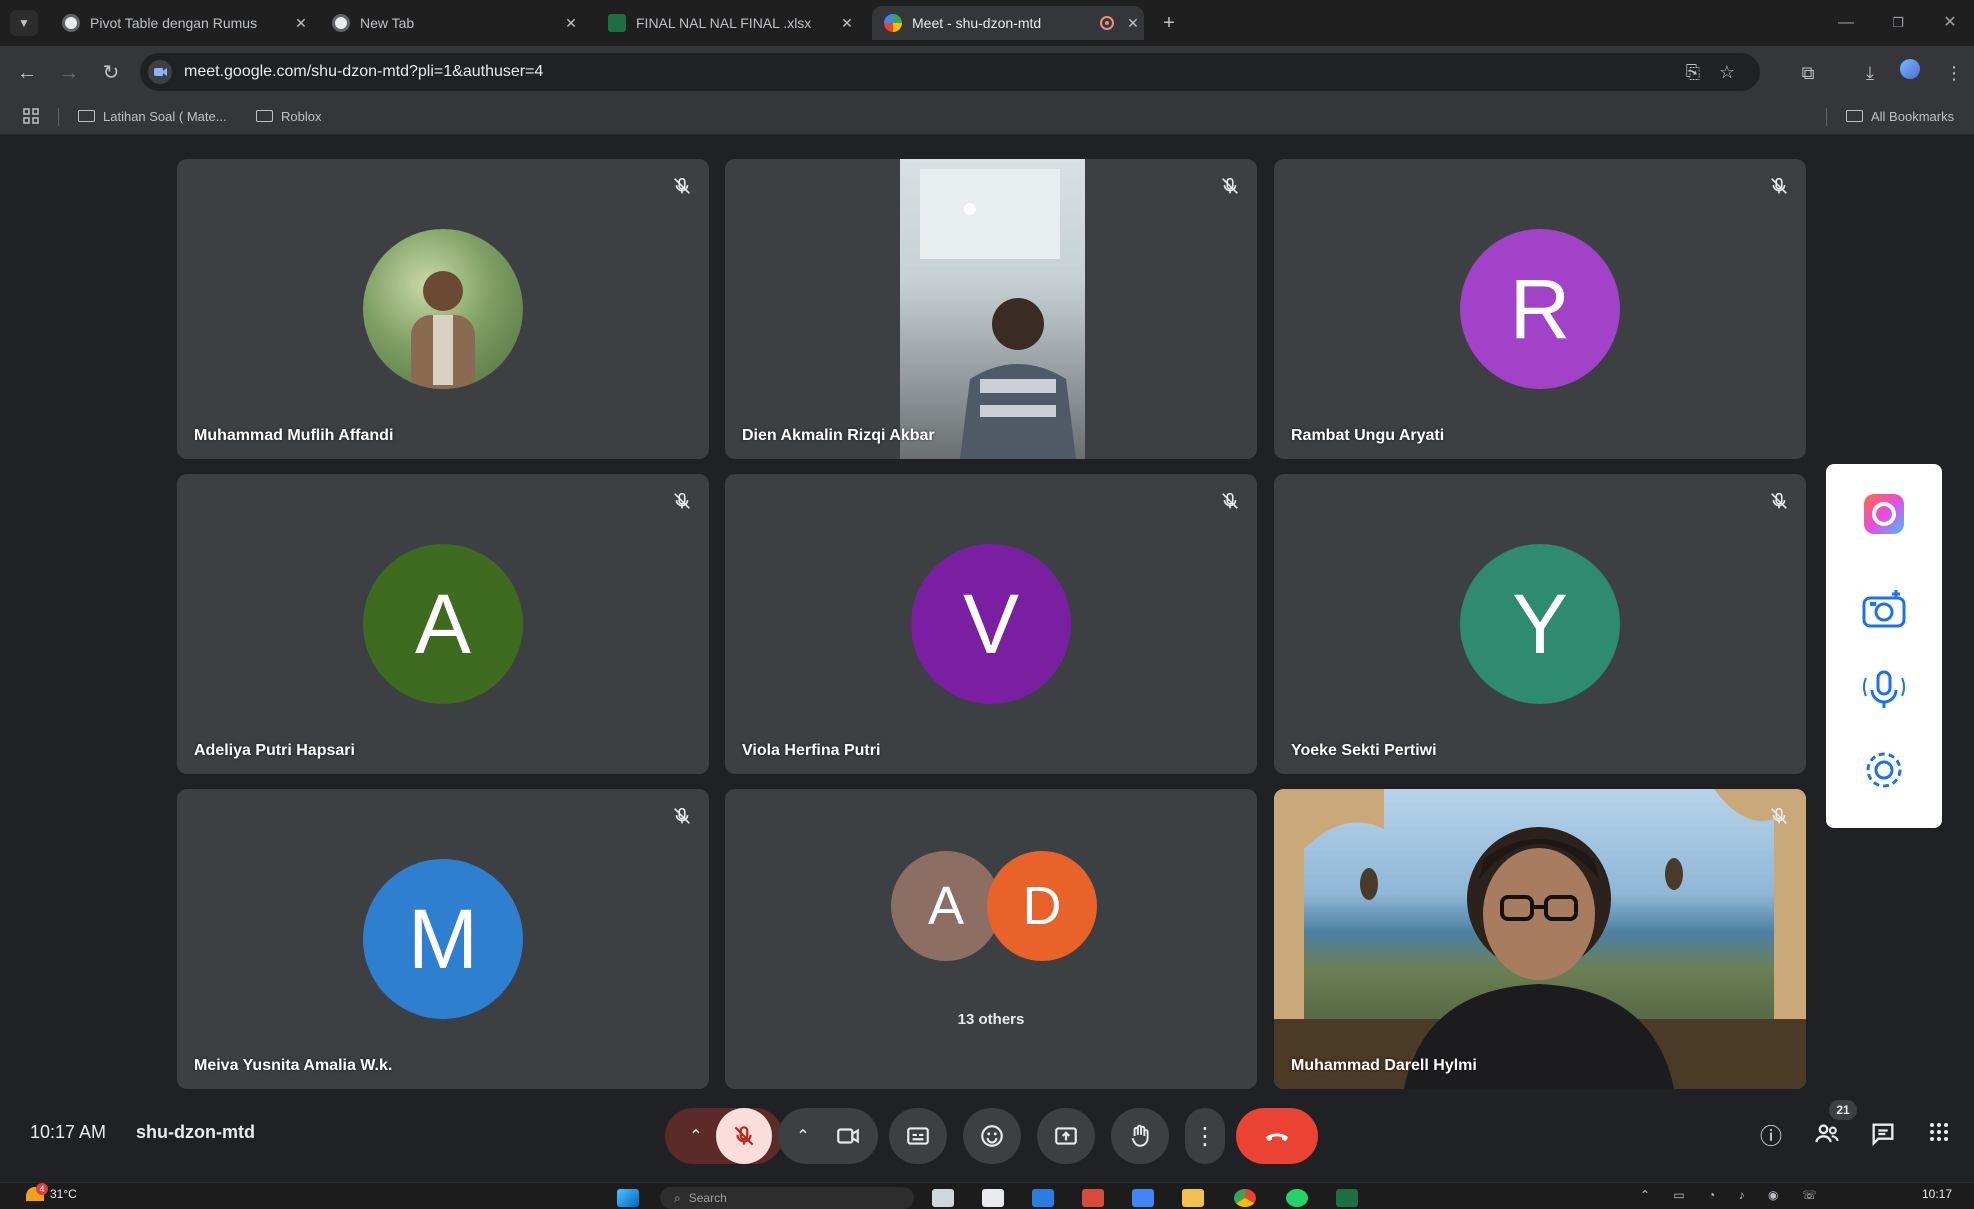  What do you see at coordinates (1169, 23) in the screenshot?
I see `new-tab-button: +` at bounding box center [1169, 23].